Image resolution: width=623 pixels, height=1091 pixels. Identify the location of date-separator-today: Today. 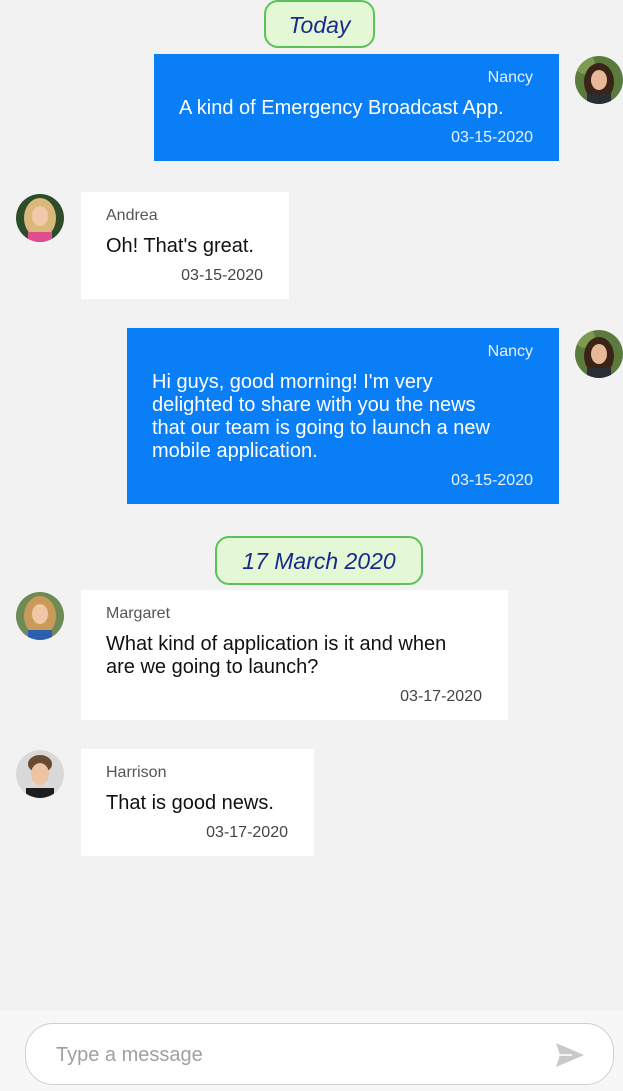
(319, 24).